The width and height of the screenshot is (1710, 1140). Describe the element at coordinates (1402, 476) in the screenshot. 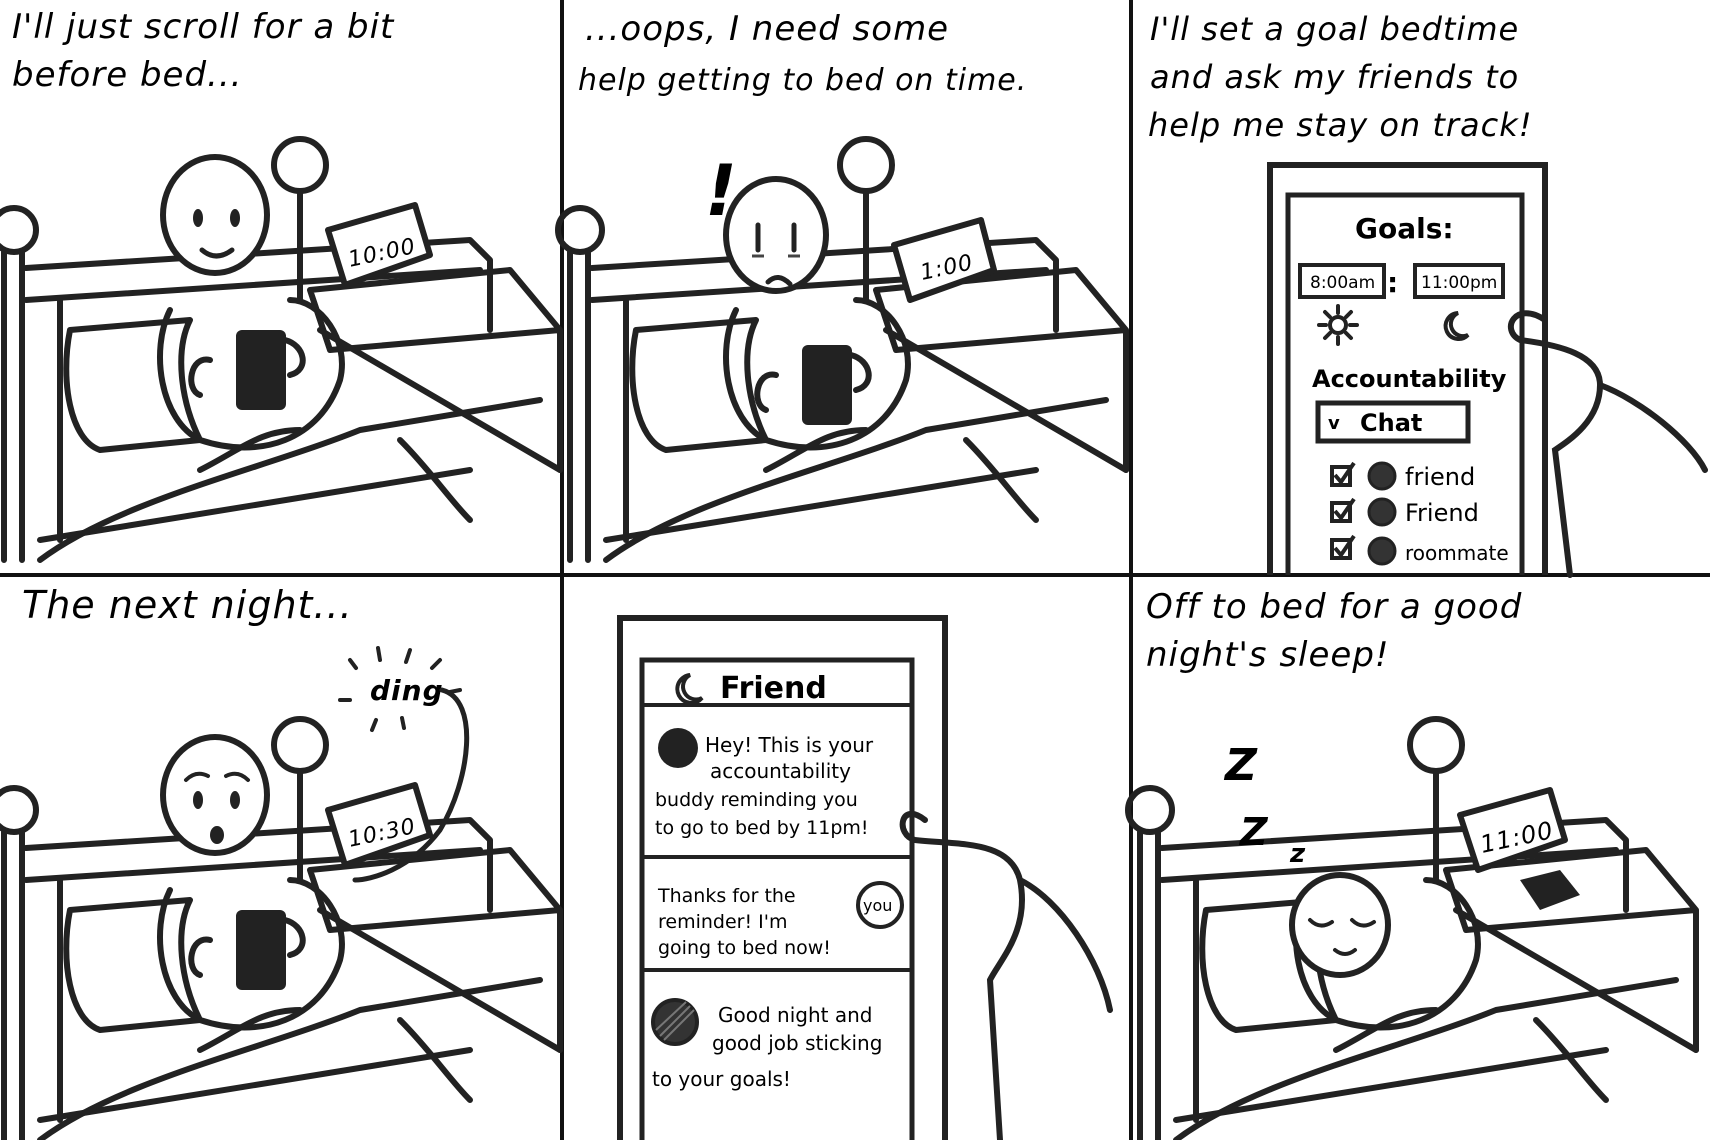

I see `friend-row: friend` at that location.